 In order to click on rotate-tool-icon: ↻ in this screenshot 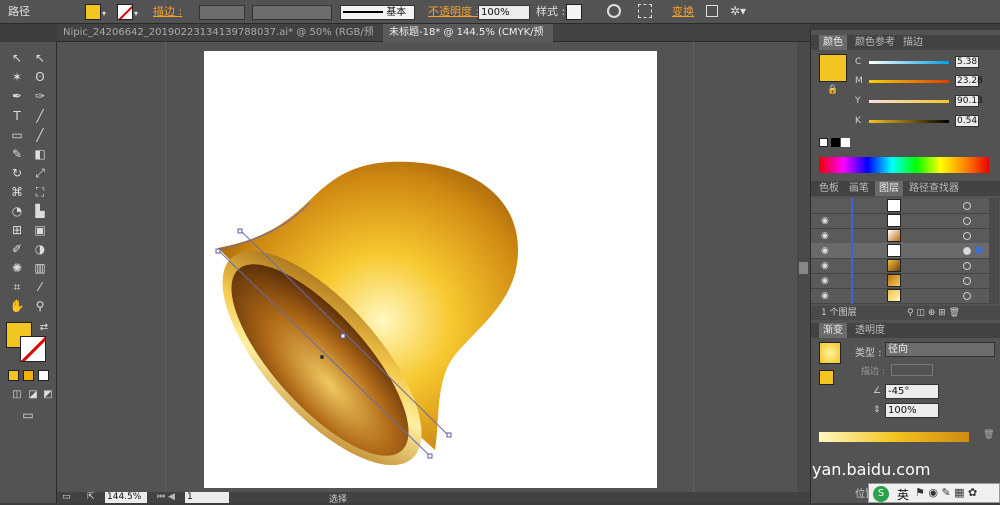, I will do `click(17, 173)`.